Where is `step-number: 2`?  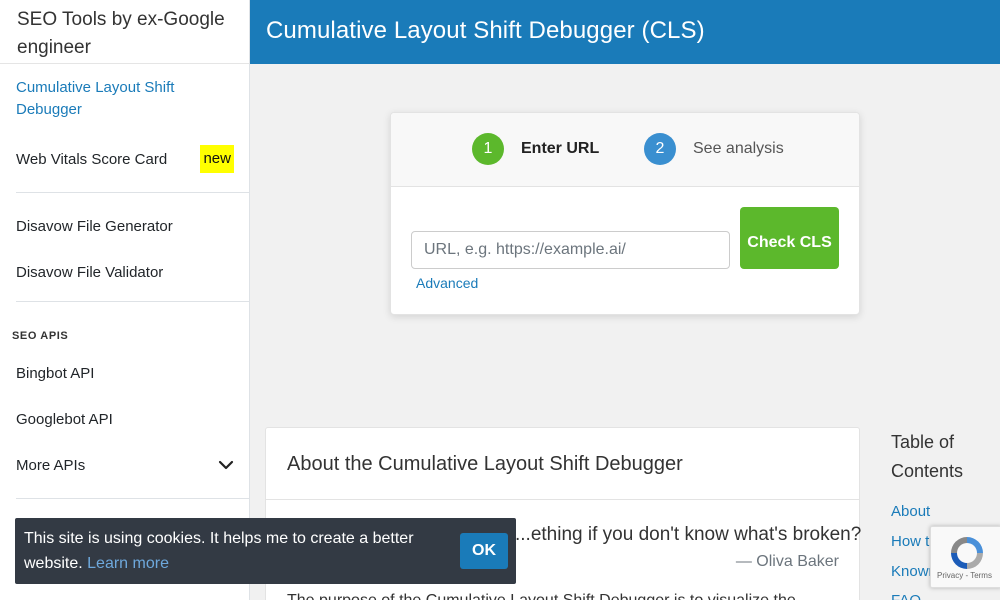 step-number: 2 is located at coordinates (660, 149).